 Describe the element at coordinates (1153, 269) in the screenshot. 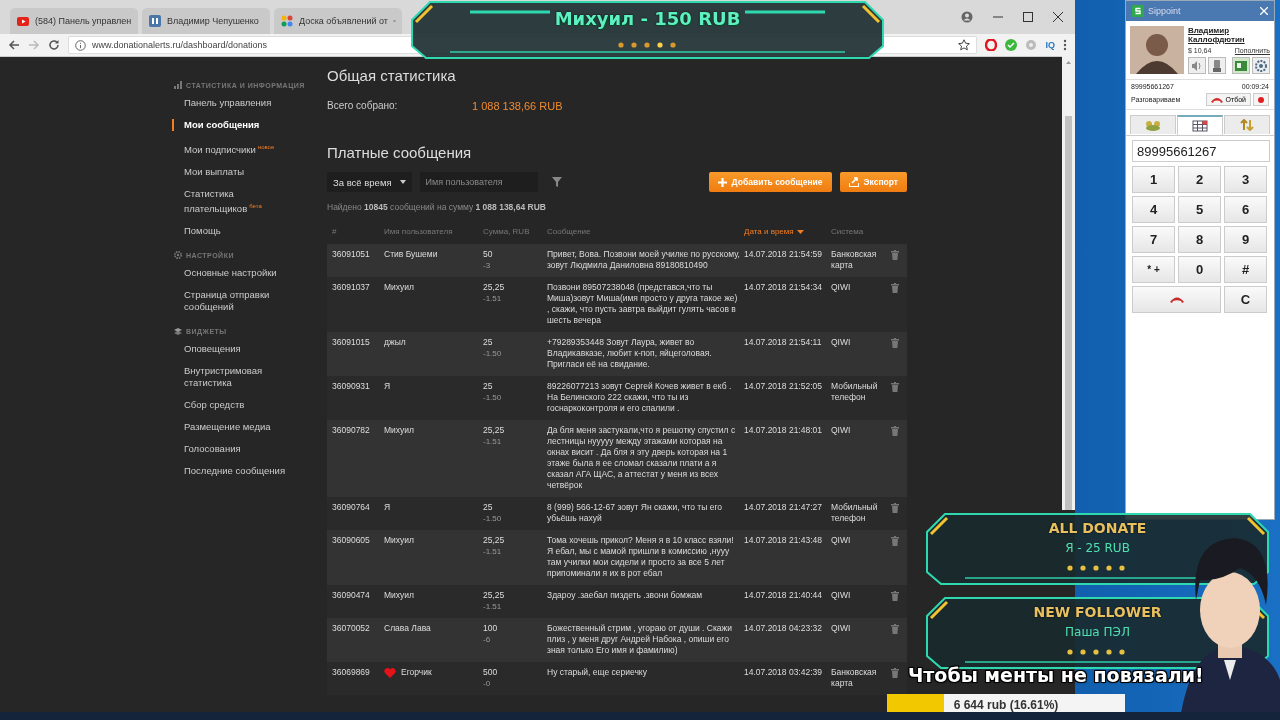

I see `dial-key: * +` at that location.